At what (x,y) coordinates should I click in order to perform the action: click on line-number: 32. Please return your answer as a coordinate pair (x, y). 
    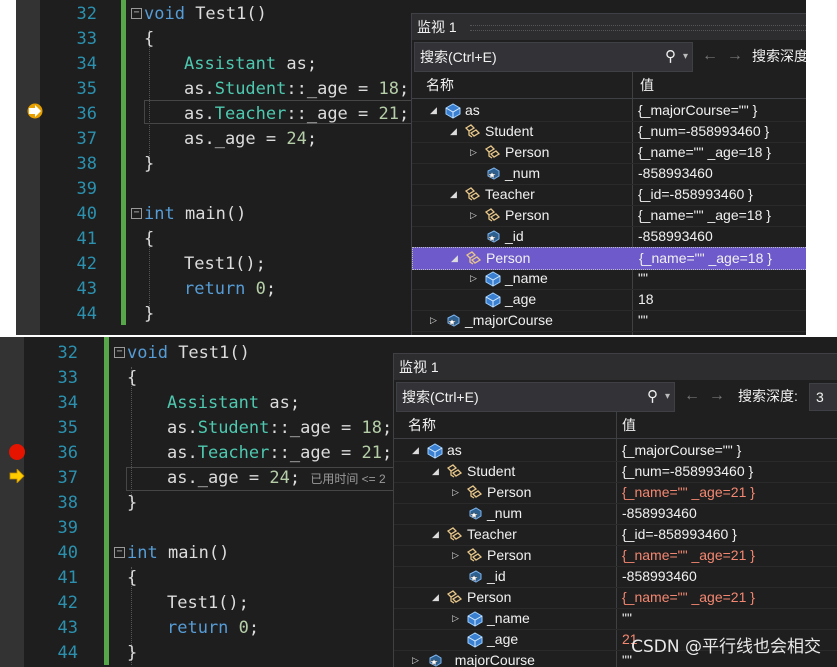
    Looking at the image, I should click on (86, 14).